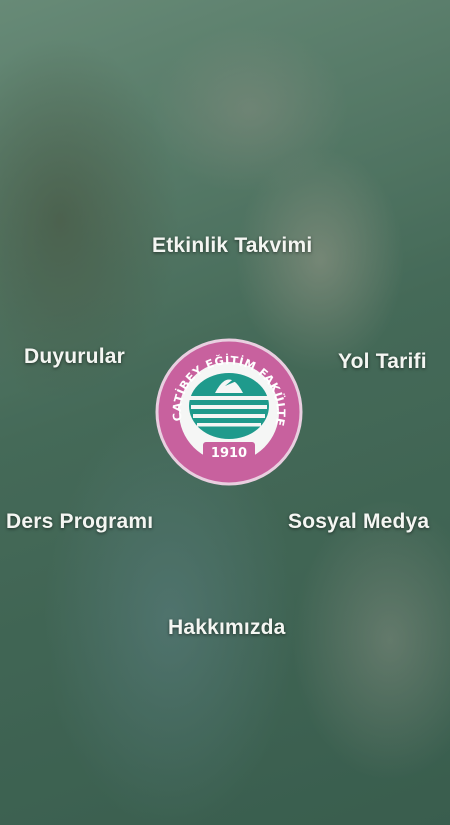  I want to click on menu-item-social-media: Sosyal Medya, so click(358, 522).